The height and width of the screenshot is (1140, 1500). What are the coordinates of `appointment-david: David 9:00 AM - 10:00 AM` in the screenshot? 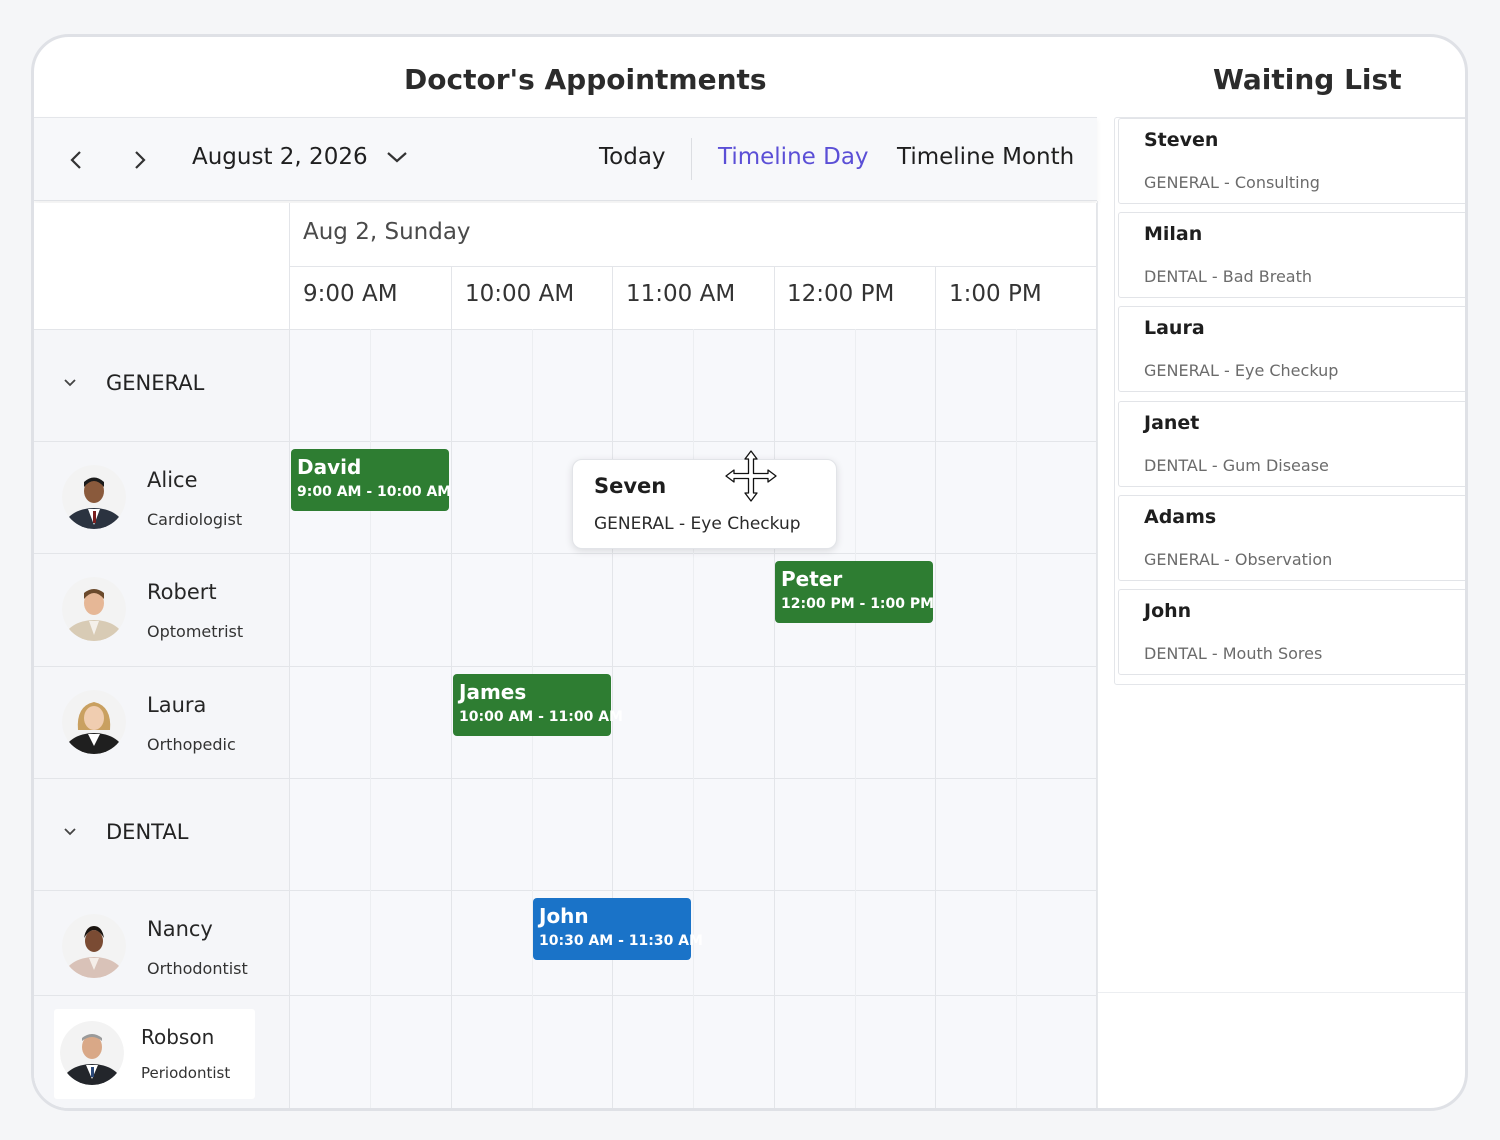 It's located at (371, 480).